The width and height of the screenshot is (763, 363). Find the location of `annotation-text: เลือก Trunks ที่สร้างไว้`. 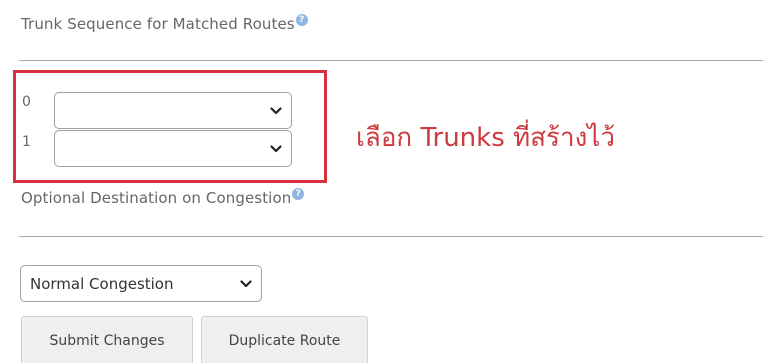

annotation-text: เลือก Trunks ที่สร้างไว้ is located at coordinates (485, 138).